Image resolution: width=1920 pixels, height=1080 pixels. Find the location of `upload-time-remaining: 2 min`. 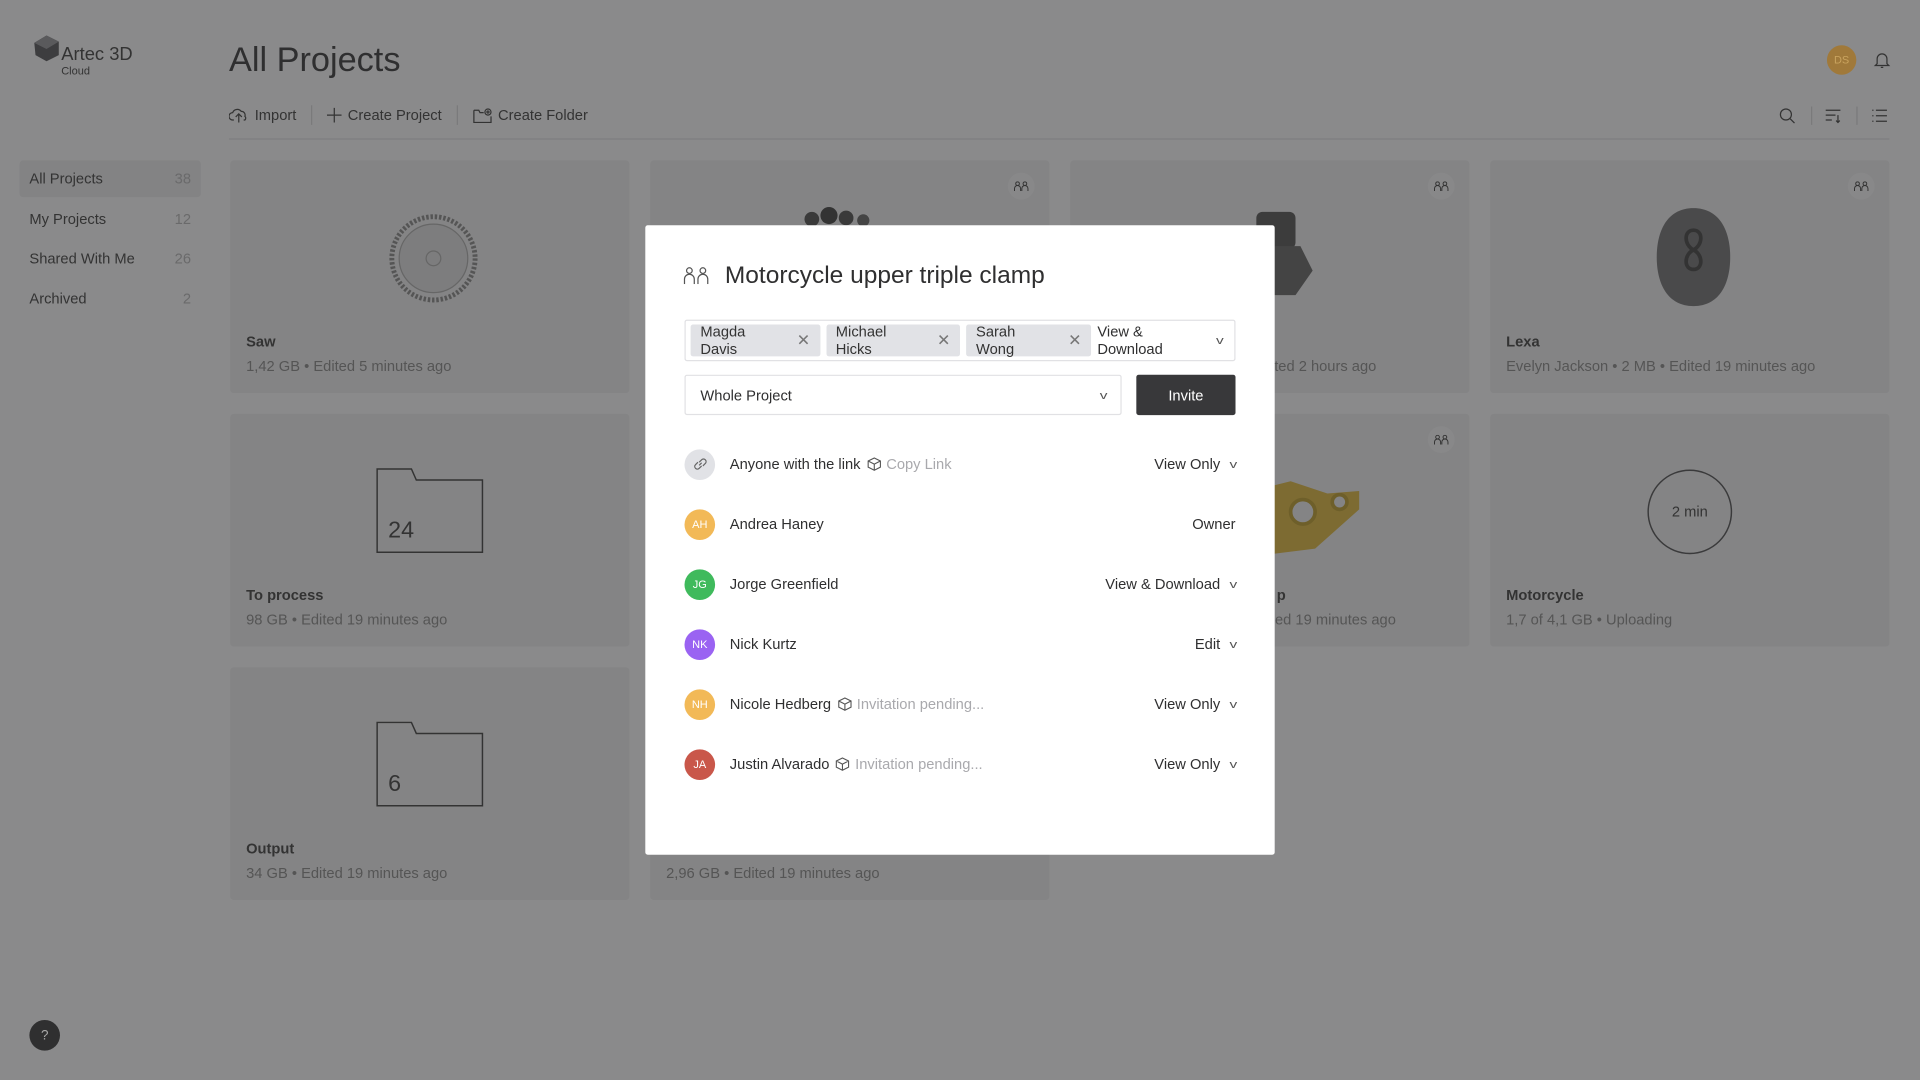

upload-time-remaining: 2 min is located at coordinates (1689, 512).